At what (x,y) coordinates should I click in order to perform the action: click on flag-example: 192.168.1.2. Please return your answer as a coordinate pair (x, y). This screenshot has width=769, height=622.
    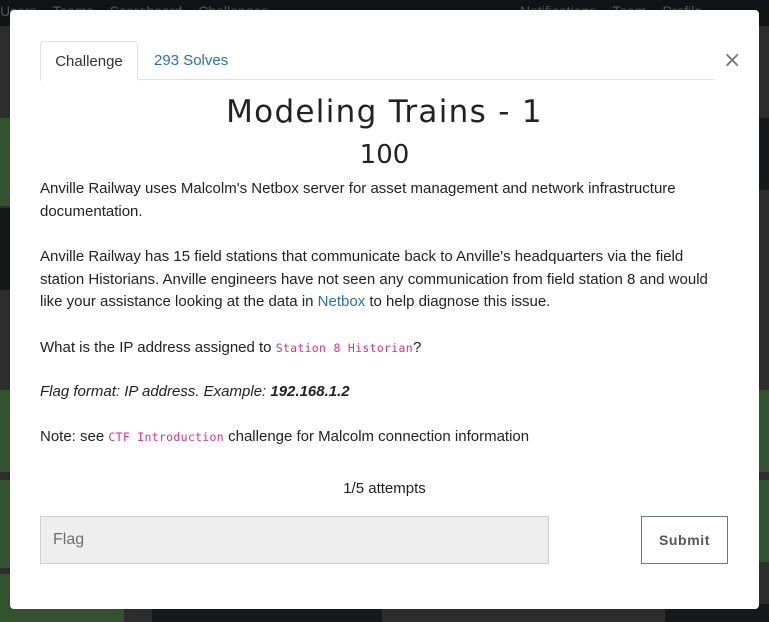
    Looking at the image, I should click on (310, 391).